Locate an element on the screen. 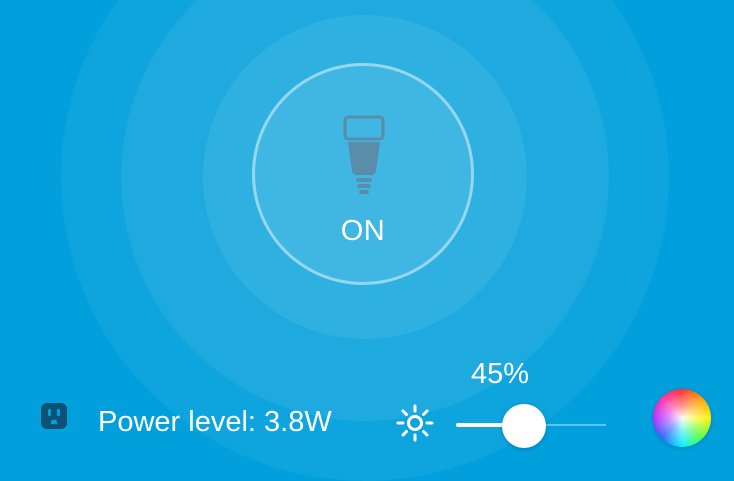 This screenshot has height=481, width=734. light-bulb-icon is located at coordinates (364, 154).